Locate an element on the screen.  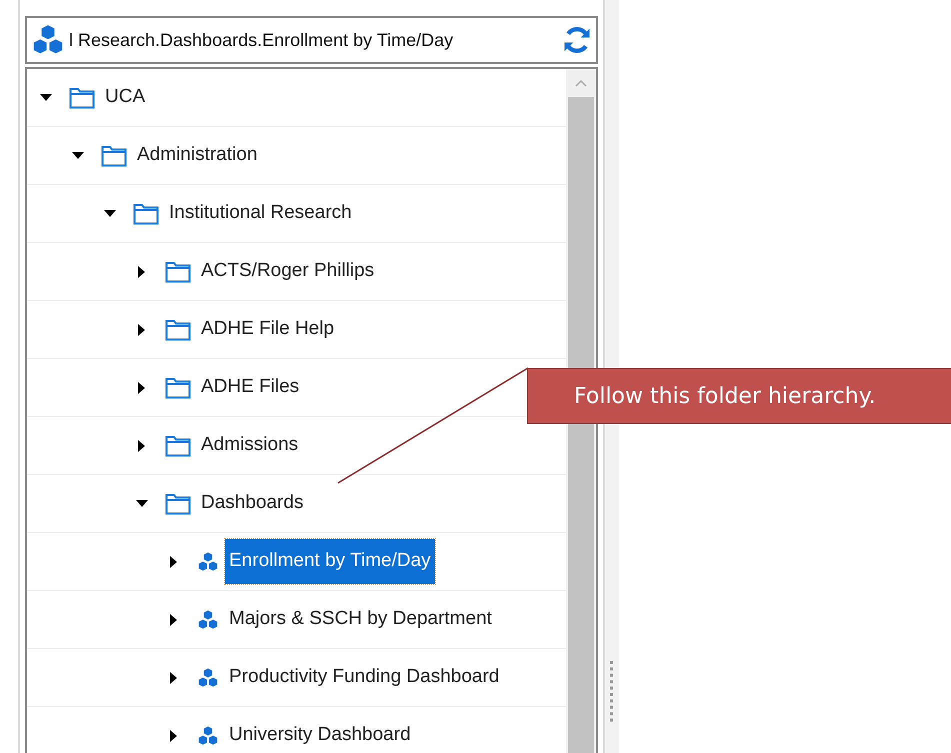
tree-item: ADHE File Help is located at coordinates (267, 329).